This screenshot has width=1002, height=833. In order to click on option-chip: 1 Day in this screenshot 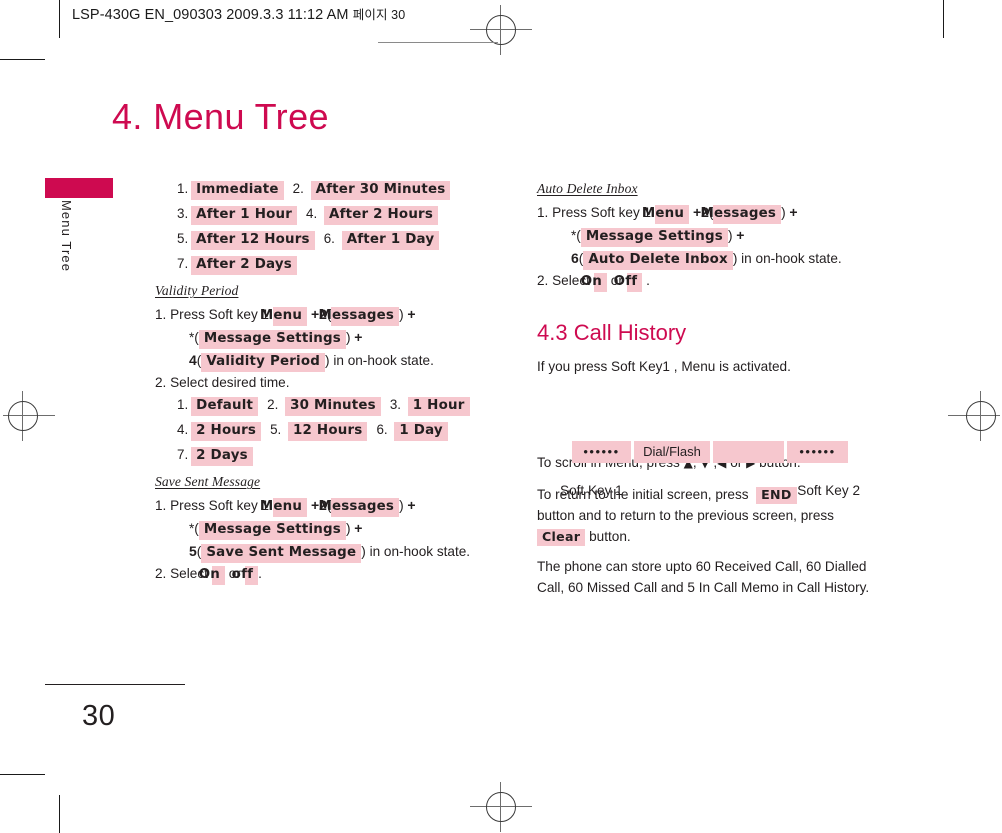, I will do `click(421, 431)`.